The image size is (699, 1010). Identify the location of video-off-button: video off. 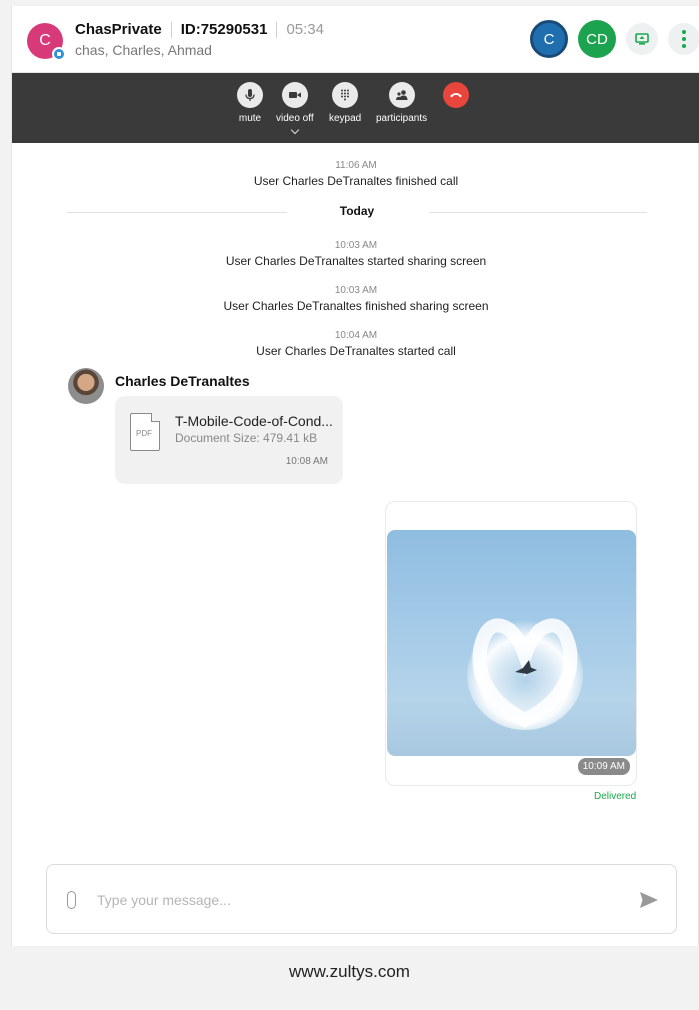
(295, 108).